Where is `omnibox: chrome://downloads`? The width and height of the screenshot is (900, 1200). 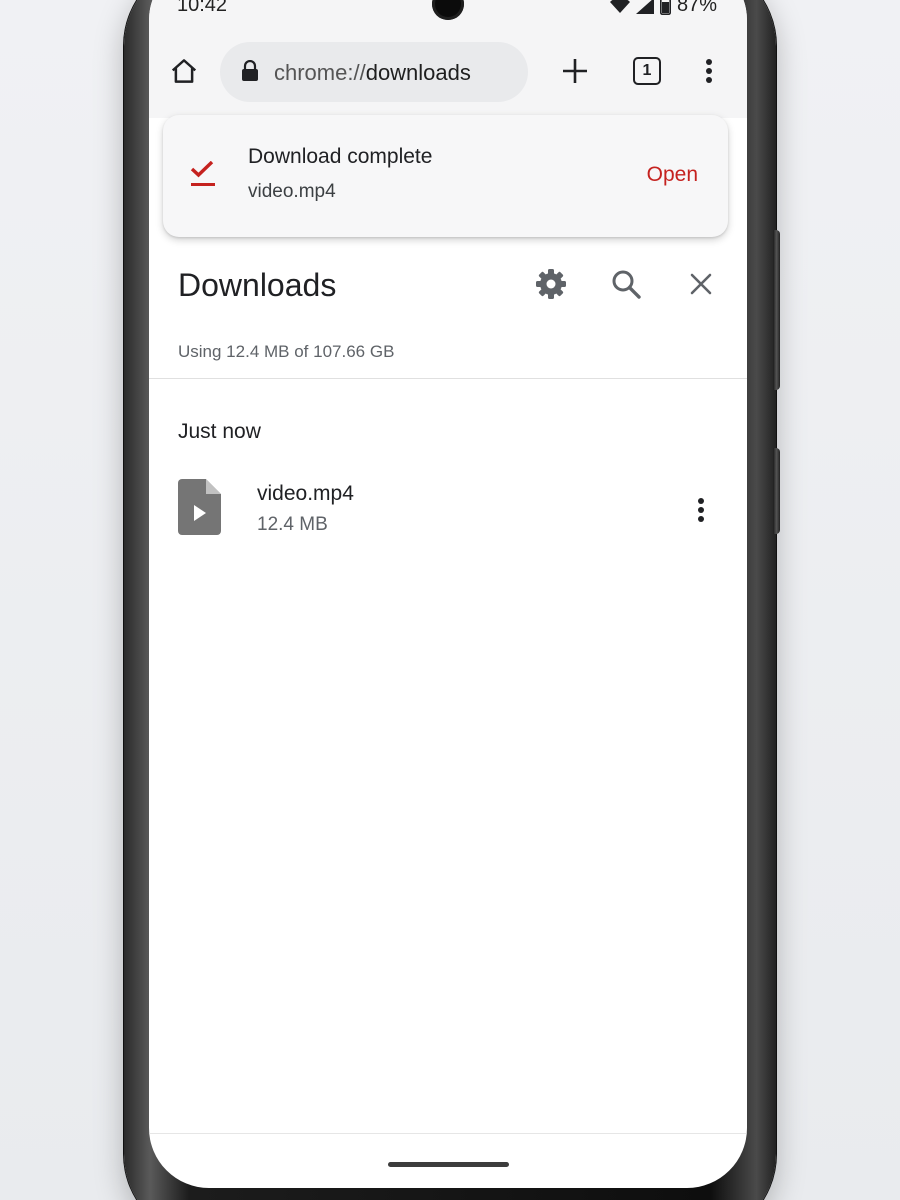 omnibox: chrome://downloads is located at coordinates (374, 72).